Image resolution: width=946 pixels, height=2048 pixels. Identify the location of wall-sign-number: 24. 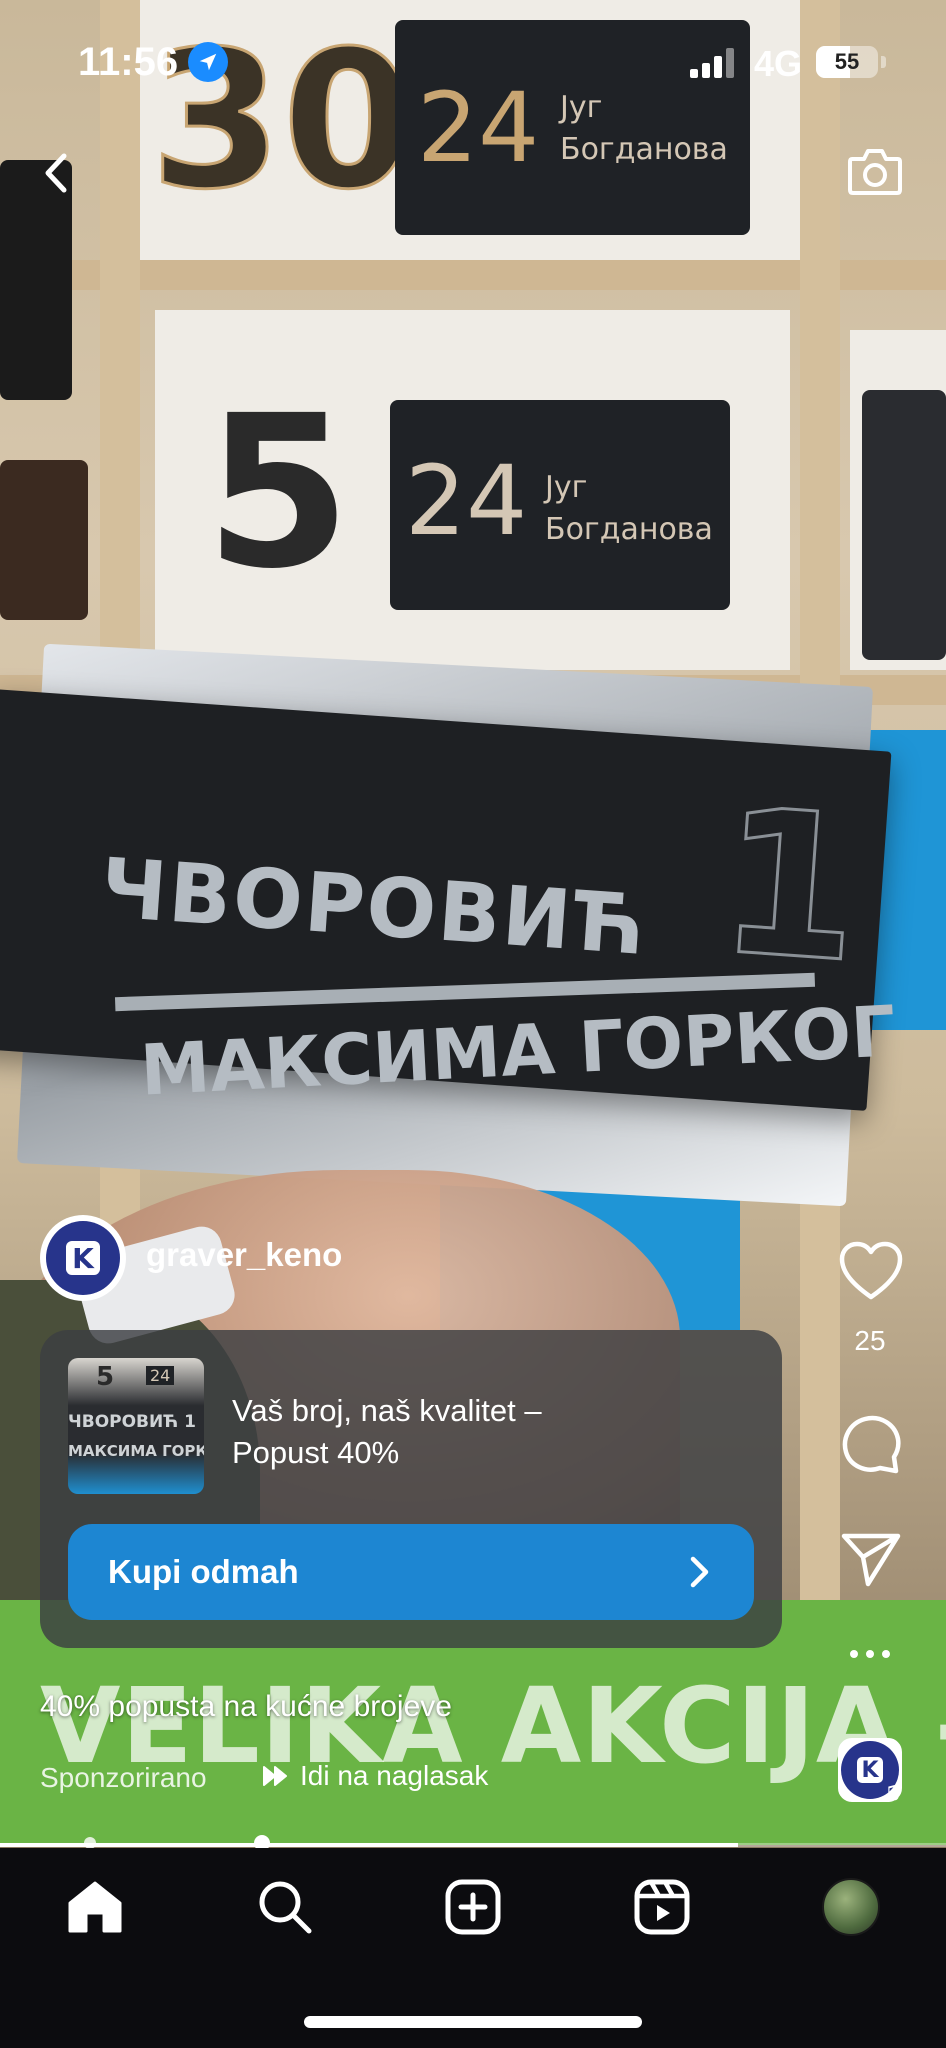
(466, 501).